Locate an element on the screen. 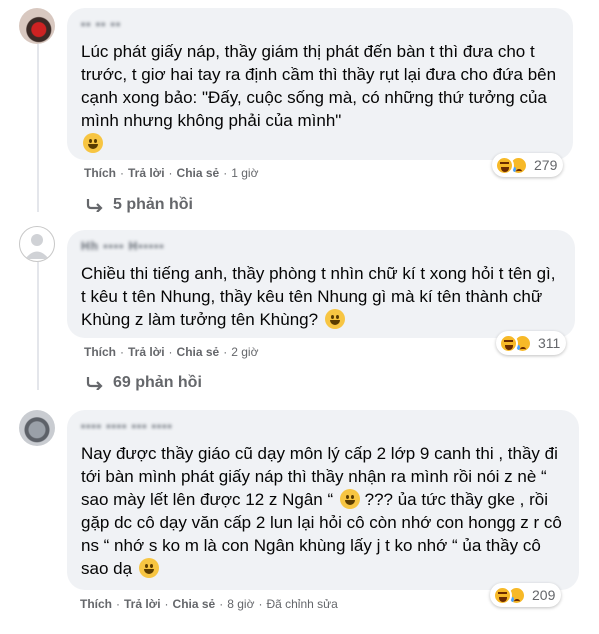 This screenshot has width=599, height=634. reaction-count: 209 is located at coordinates (544, 595).